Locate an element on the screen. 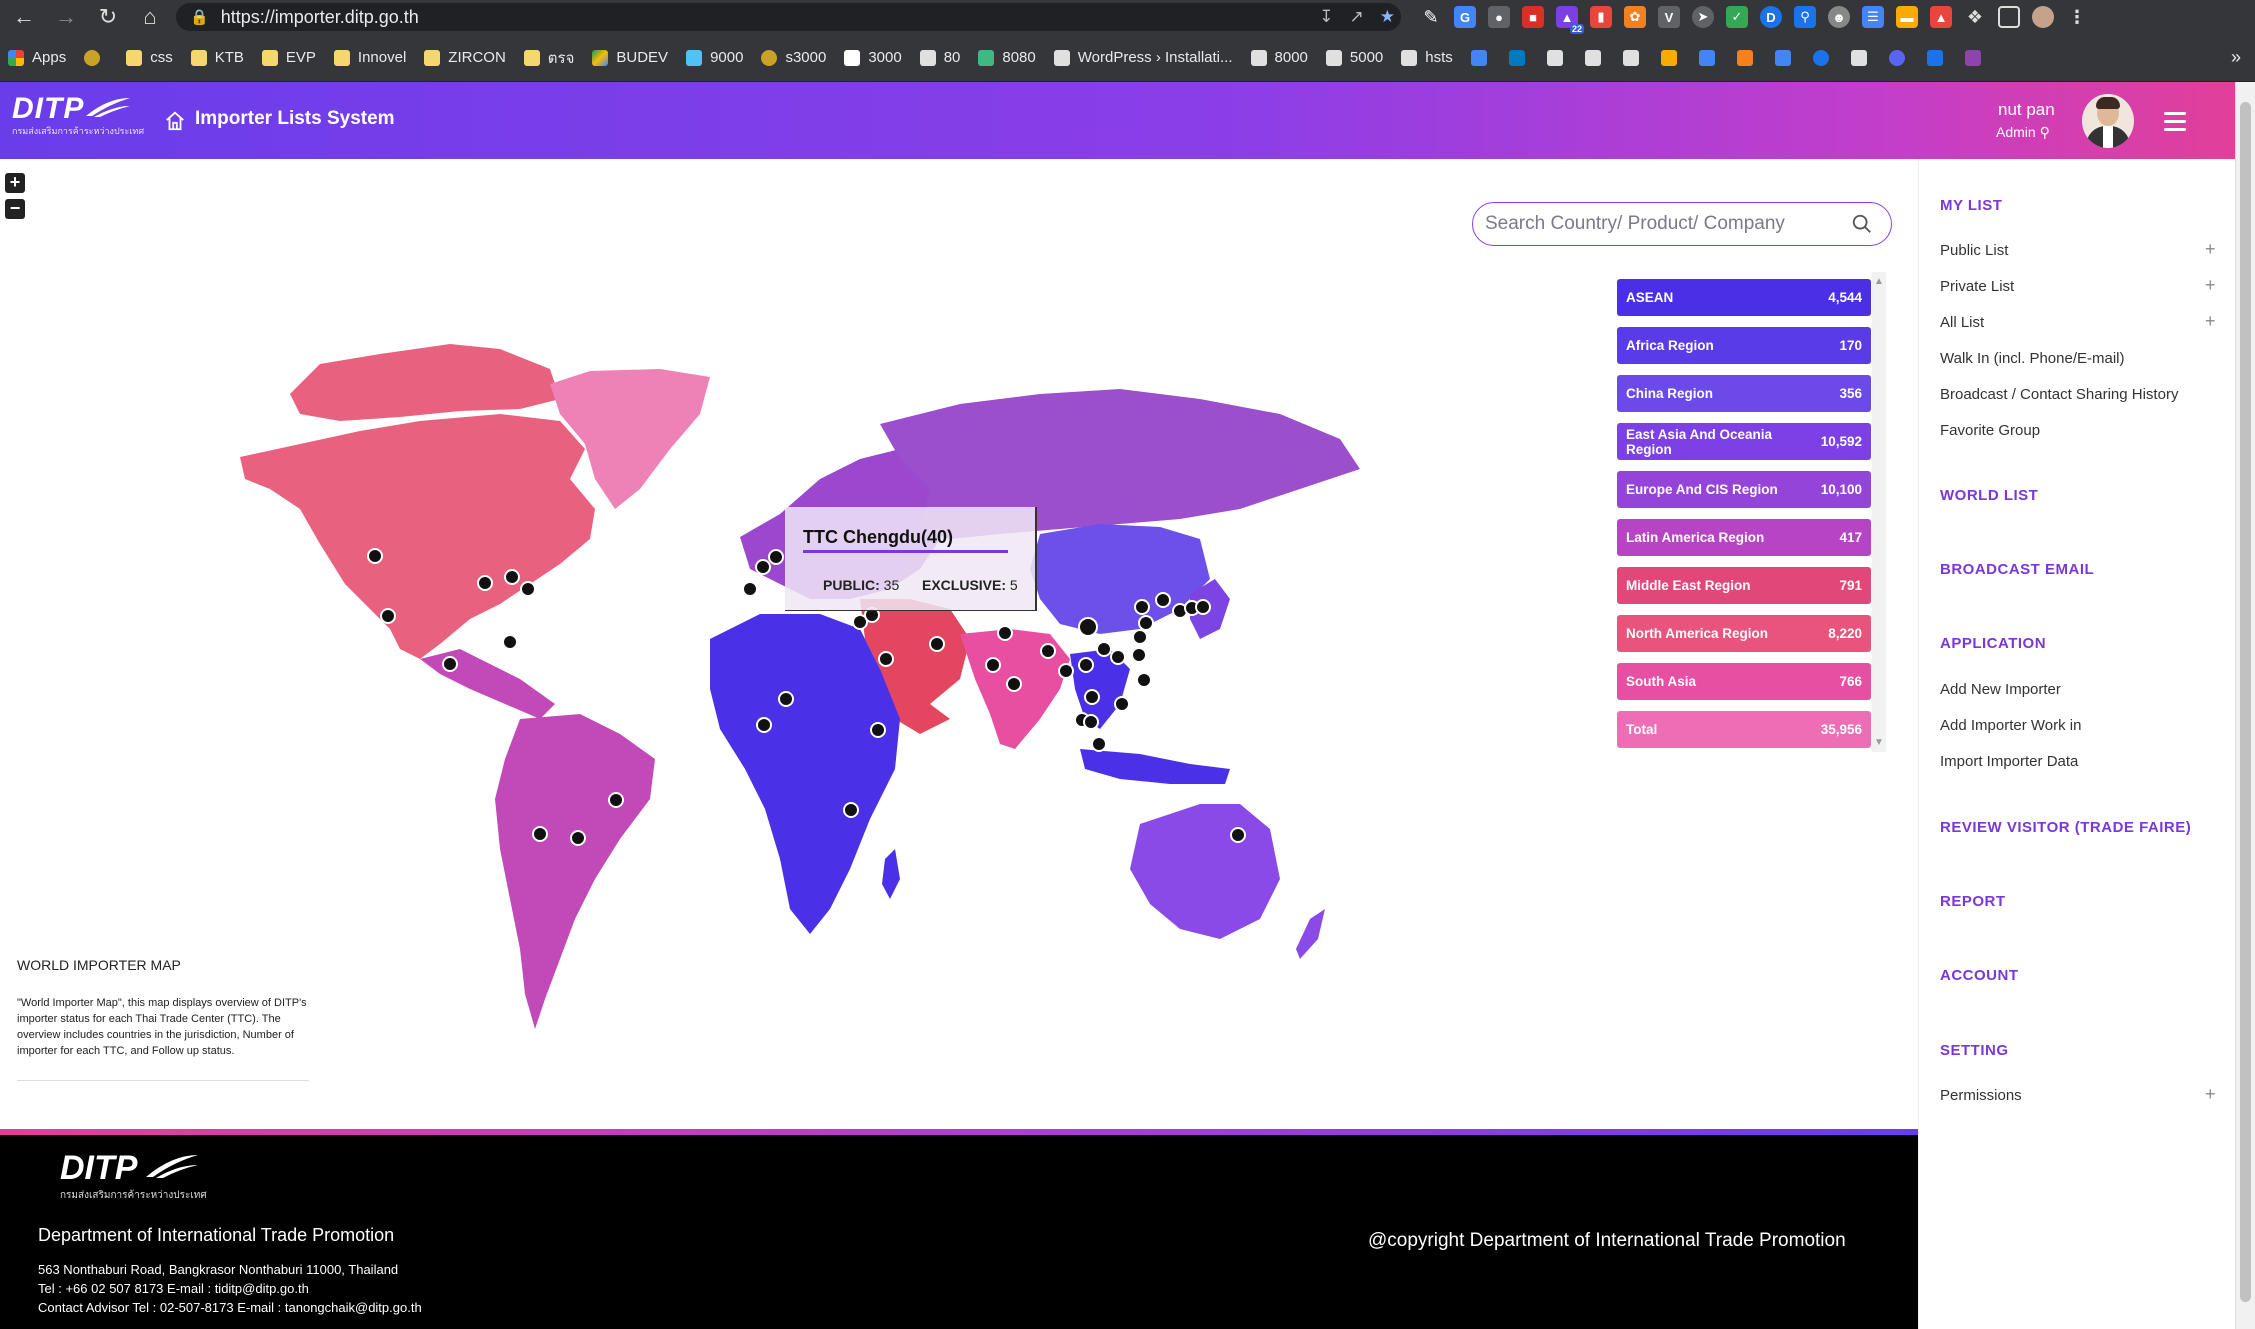 The height and width of the screenshot is (1329, 2255). sidebar-item-broadcast-history: Broadcast / Contact Sharing History is located at coordinates (2059, 394).